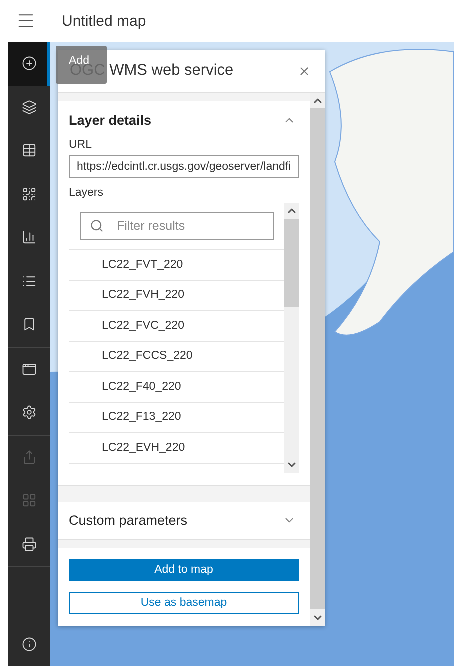 The height and width of the screenshot is (666, 454). What do you see at coordinates (97, 226) in the screenshot?
I see `search-icon` at bounding box center [97, 226].